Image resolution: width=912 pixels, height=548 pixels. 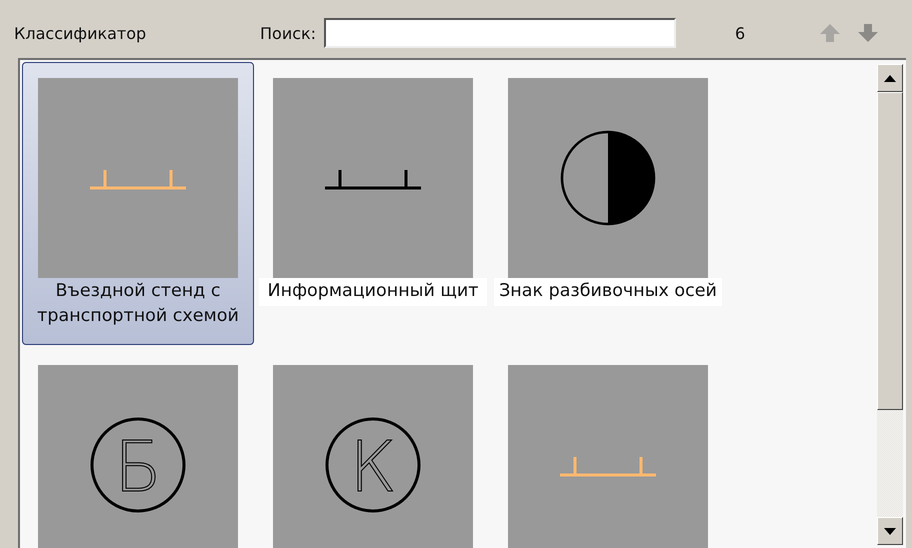 I want to click on symbol-thumbnail: К, so click(x=373, y=456).